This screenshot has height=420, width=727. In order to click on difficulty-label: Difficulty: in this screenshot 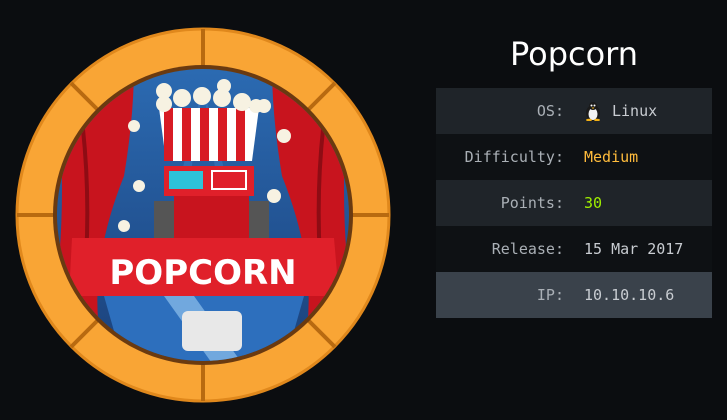, I will do `click(514, 157)`.